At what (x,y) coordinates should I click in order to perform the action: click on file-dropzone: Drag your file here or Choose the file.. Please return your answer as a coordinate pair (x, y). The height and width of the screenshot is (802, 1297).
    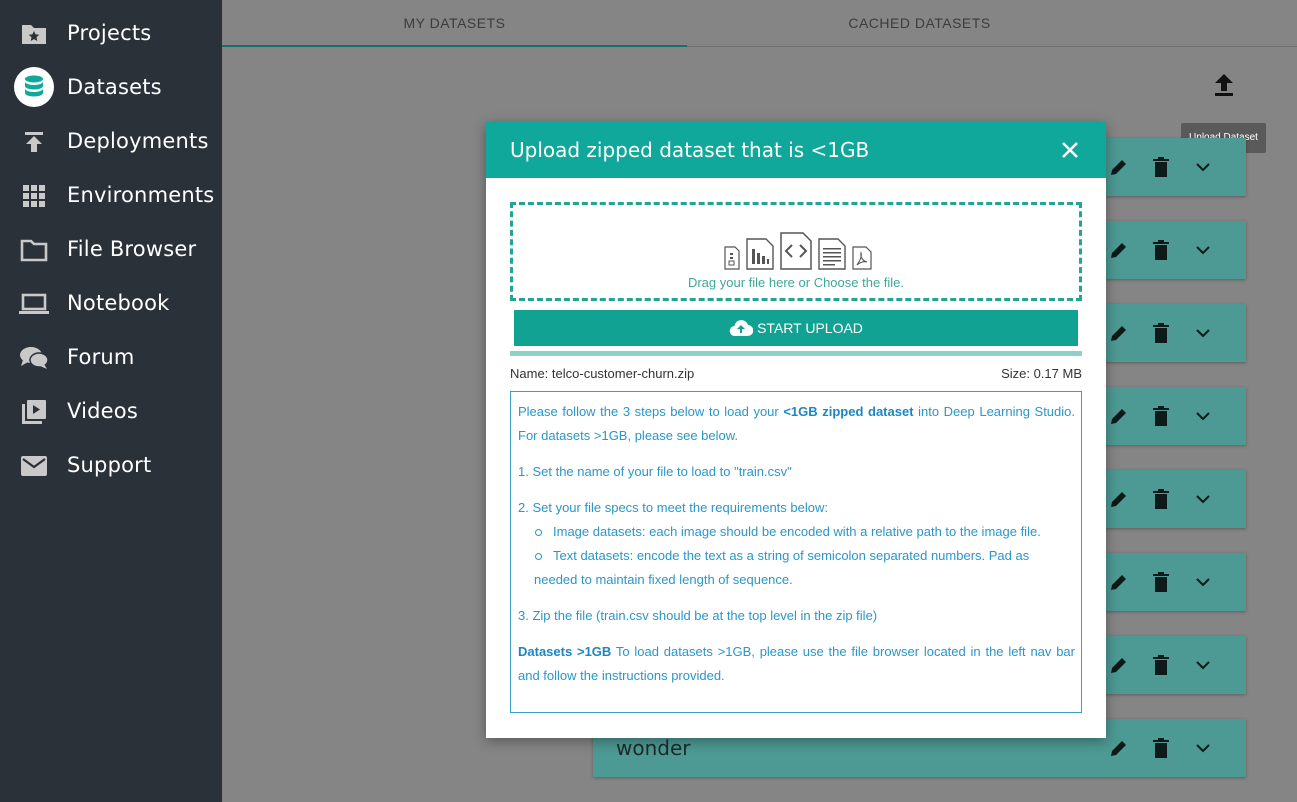
    Looking at the image, I should click on (796, 251).